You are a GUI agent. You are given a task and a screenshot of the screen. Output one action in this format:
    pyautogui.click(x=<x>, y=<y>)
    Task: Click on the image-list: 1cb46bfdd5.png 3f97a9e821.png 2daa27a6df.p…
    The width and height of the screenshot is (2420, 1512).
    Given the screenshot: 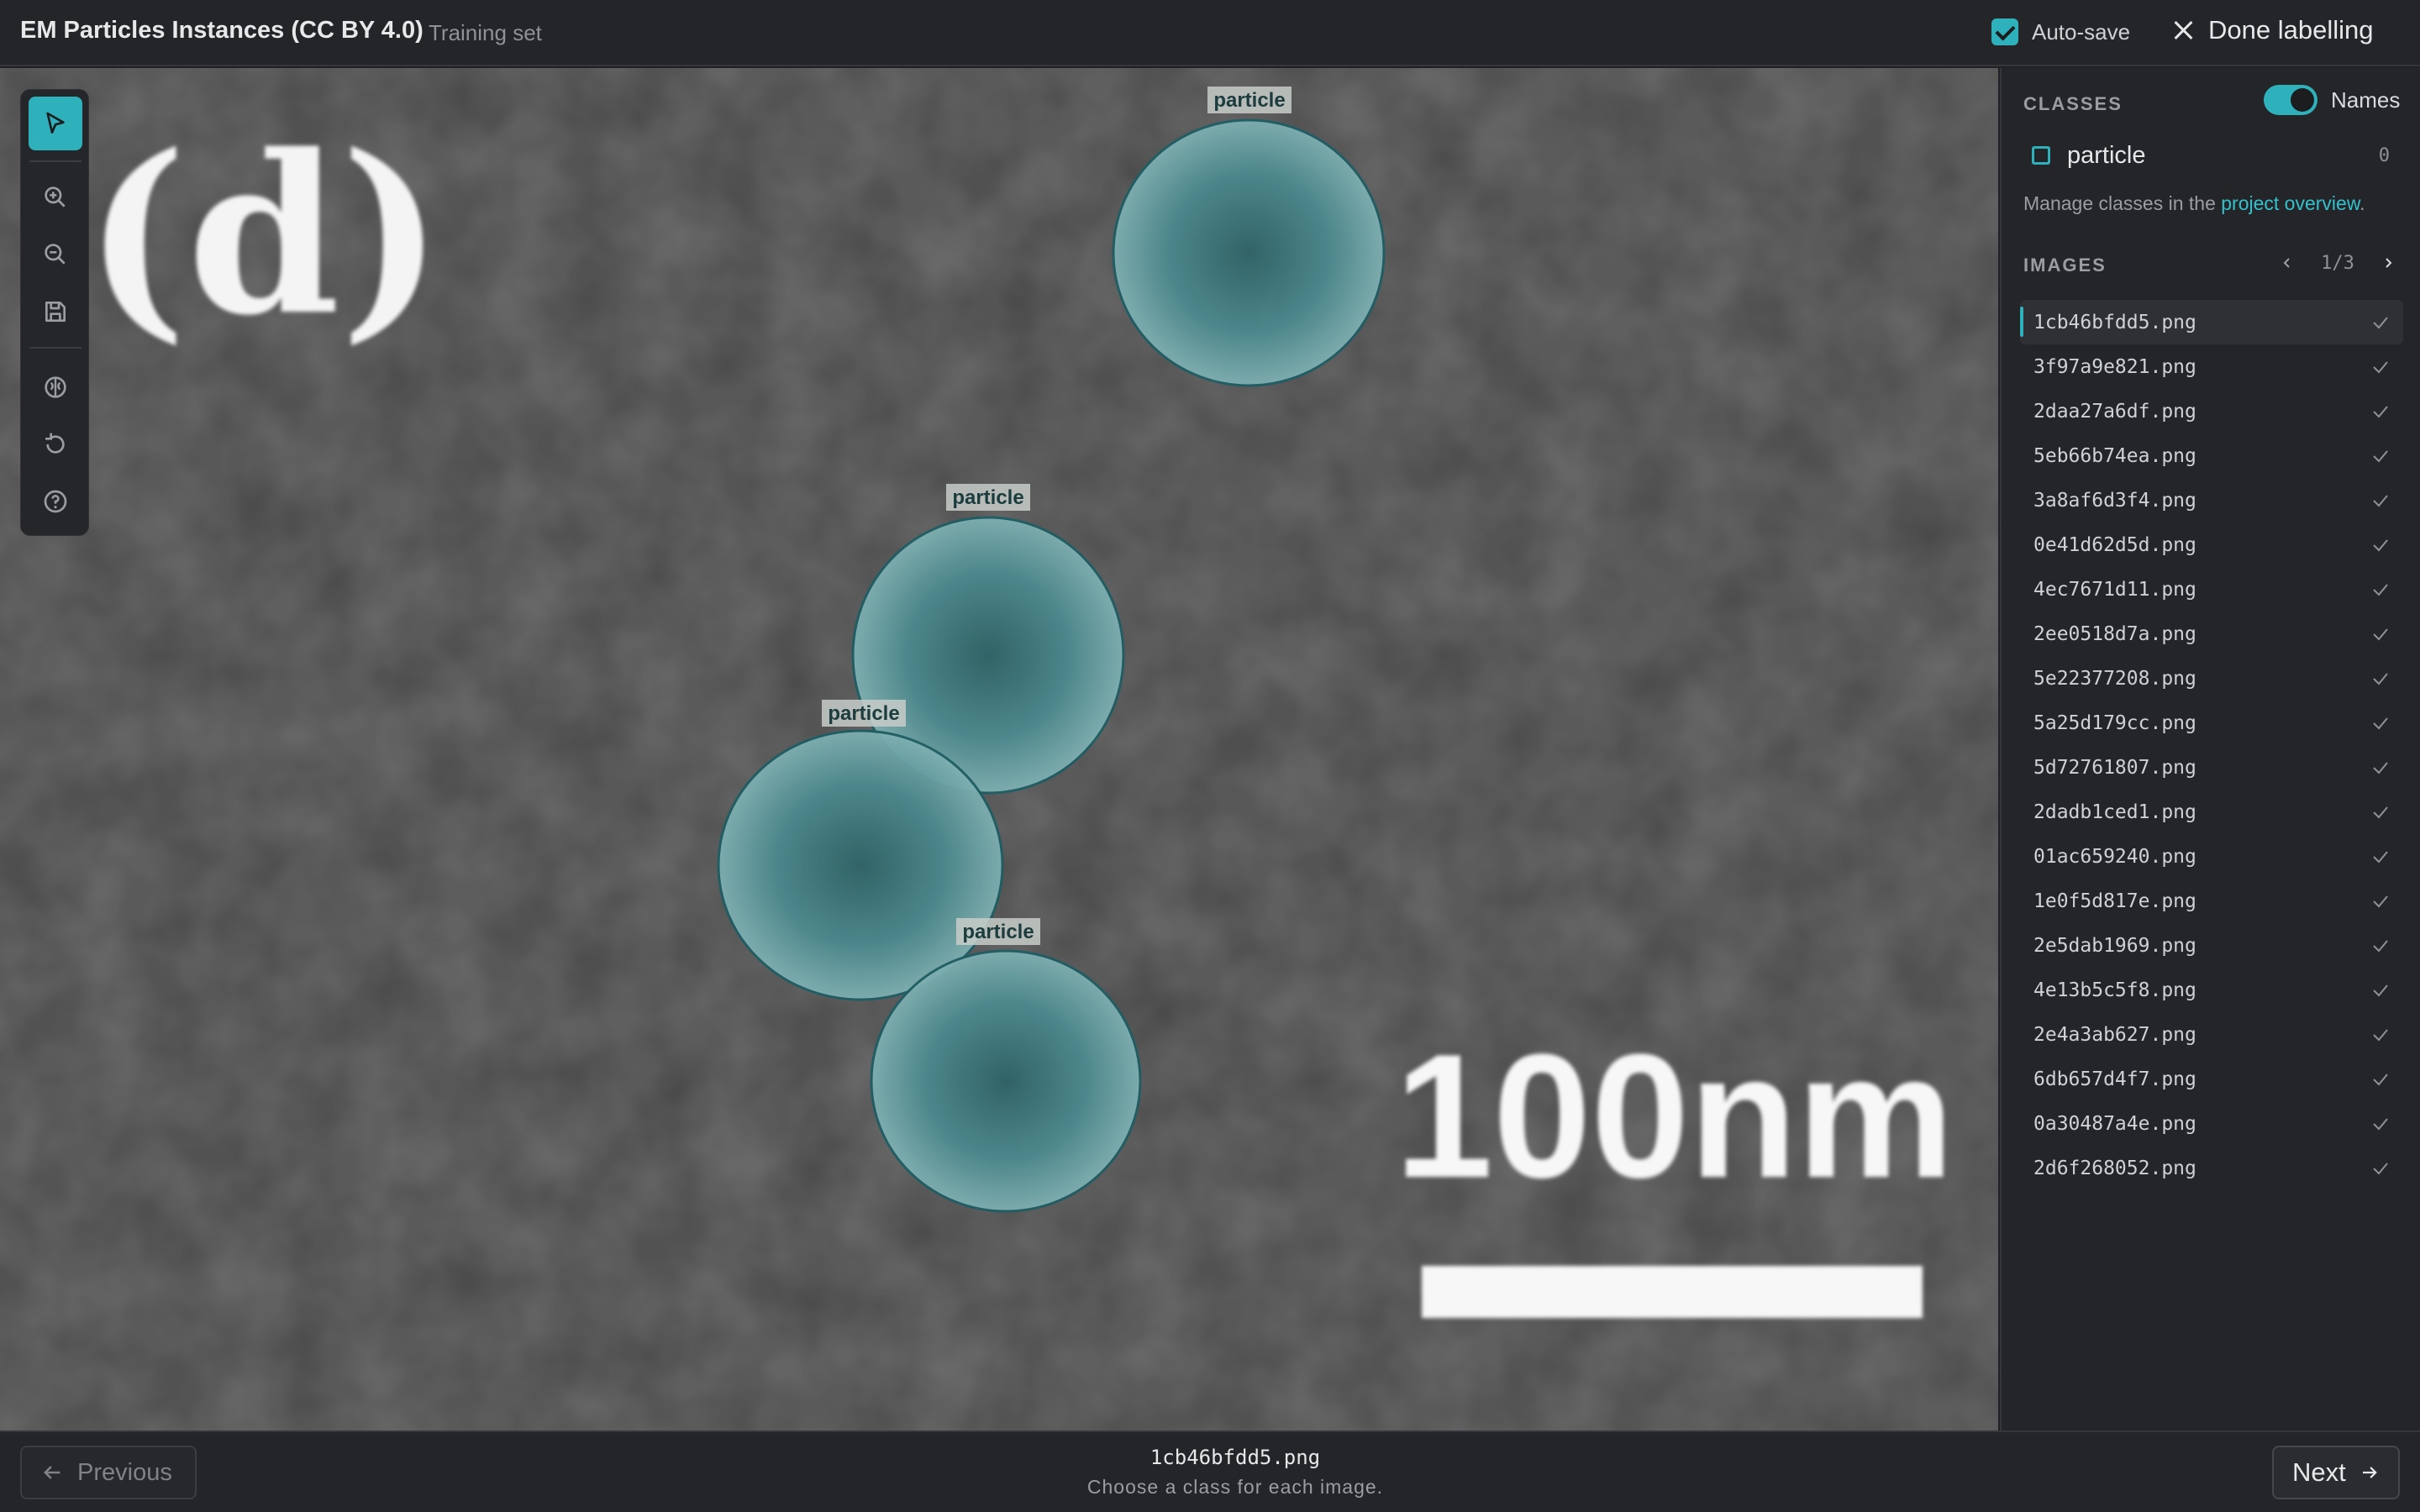 What is the action you would take?
    pyautogui.click(x=2211, y=745)
    